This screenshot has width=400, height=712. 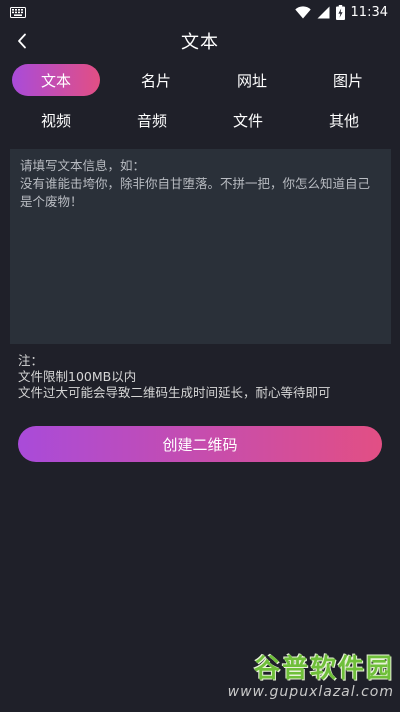 I want to click on create-qr-button: 创建二维码, so click(x=200, y=444).